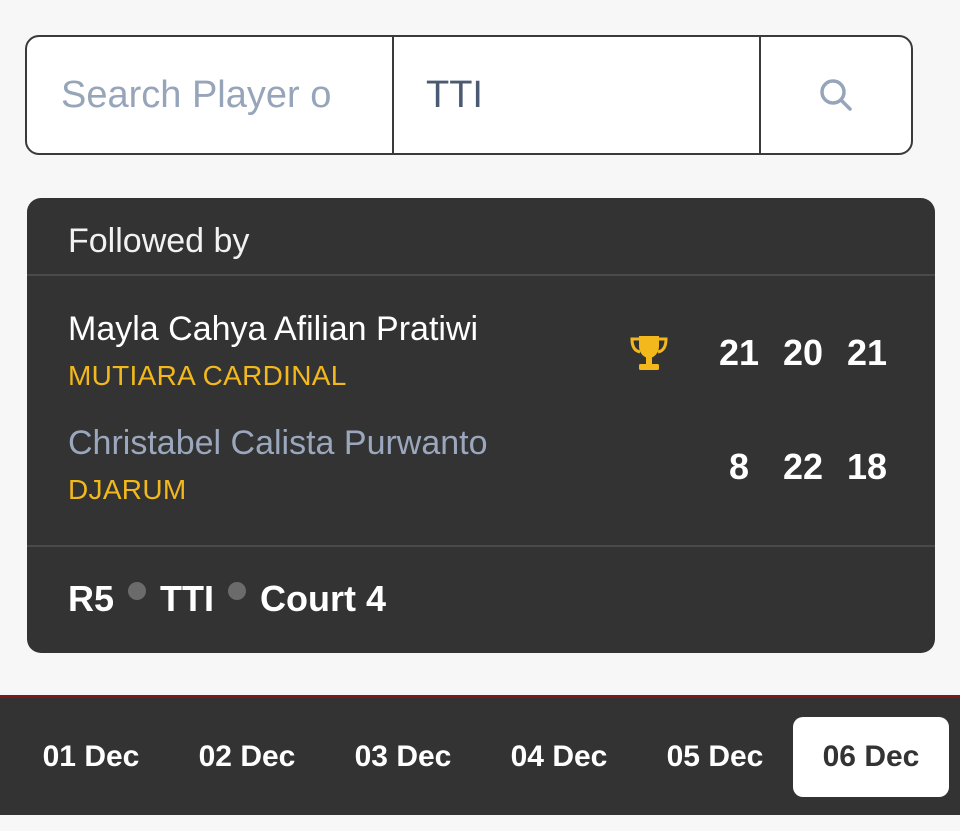  Describe the element at coordinates (323, 598) in the screenshot. I see `court-label: Court 4` at that location.